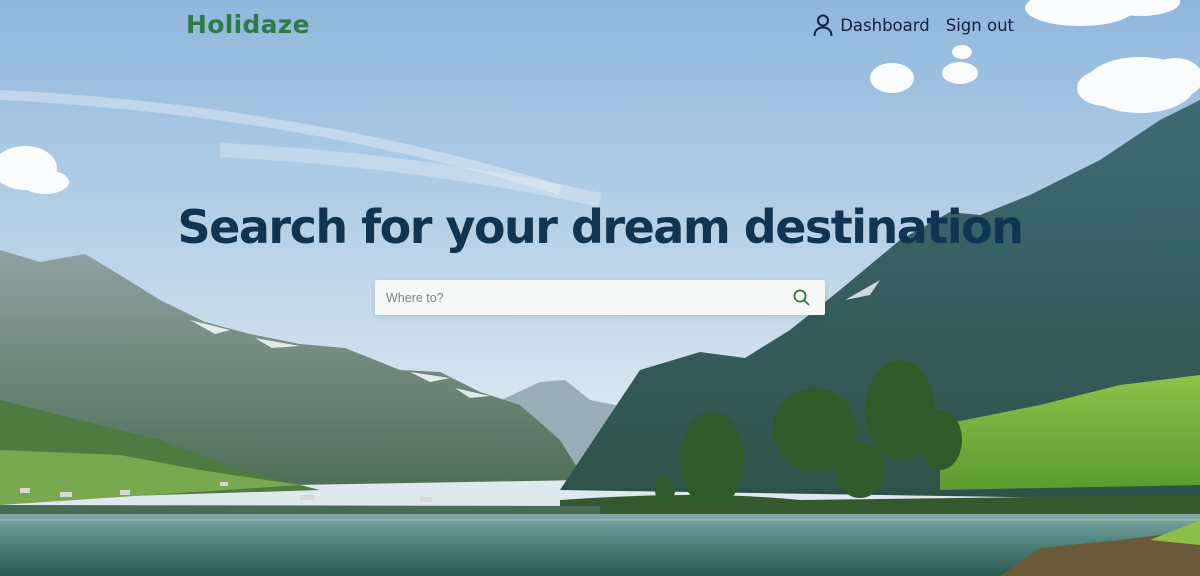 This screenshot has width=1200, height=576. I want to click on top-navbar: Holidaze Dashboard Sign out, so click(600, 28).